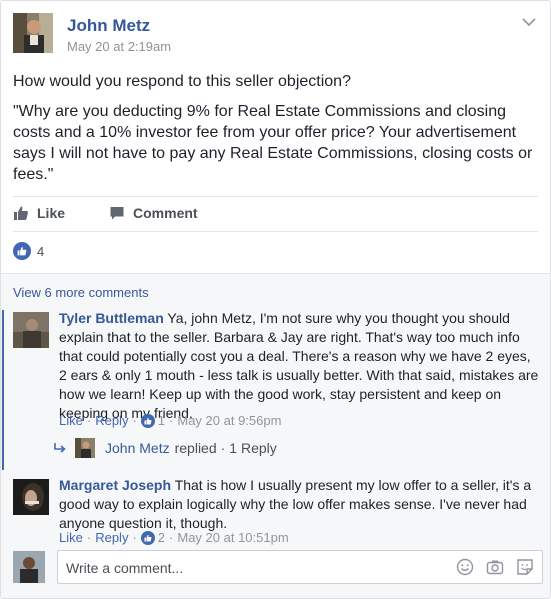 This screenshot has height=599, width=551. I want to click on post-header: John Metz May 20 at 2:19am, so click(275, 33).